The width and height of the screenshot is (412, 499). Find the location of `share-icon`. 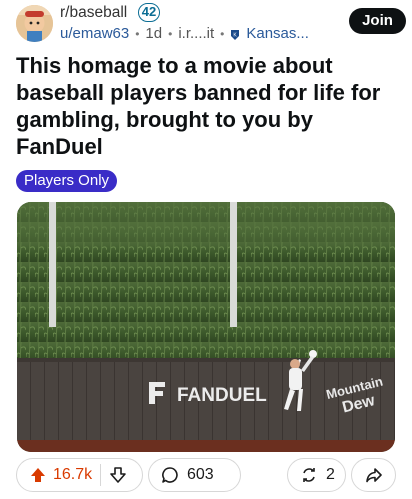

share-icon is located at coordinates (374, 475).